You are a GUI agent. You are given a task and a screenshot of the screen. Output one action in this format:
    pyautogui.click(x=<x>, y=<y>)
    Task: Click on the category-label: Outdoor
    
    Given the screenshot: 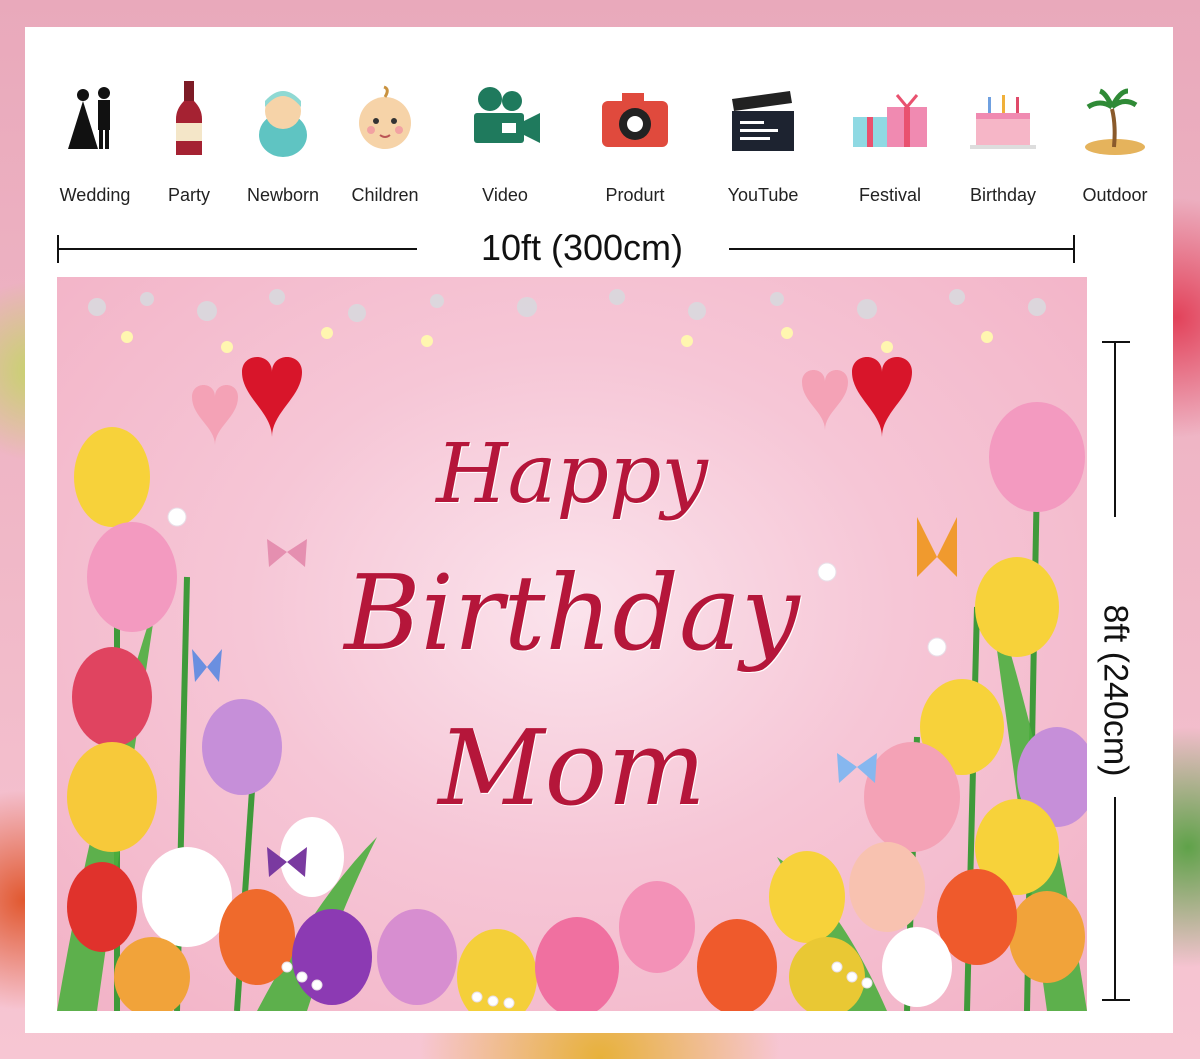 What is the action you would take?
    pyautogui.click(x=1115, y=195)
    